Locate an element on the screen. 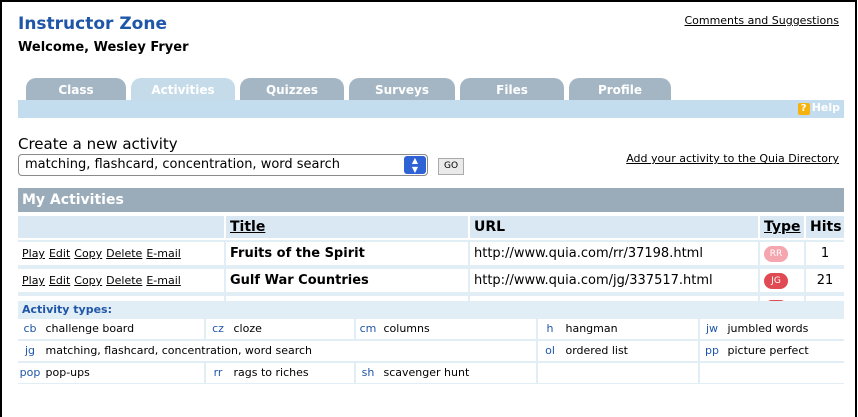 The width and height of the screenshot is (858, 417). type-code: jg is located at coordinates (30, 350).